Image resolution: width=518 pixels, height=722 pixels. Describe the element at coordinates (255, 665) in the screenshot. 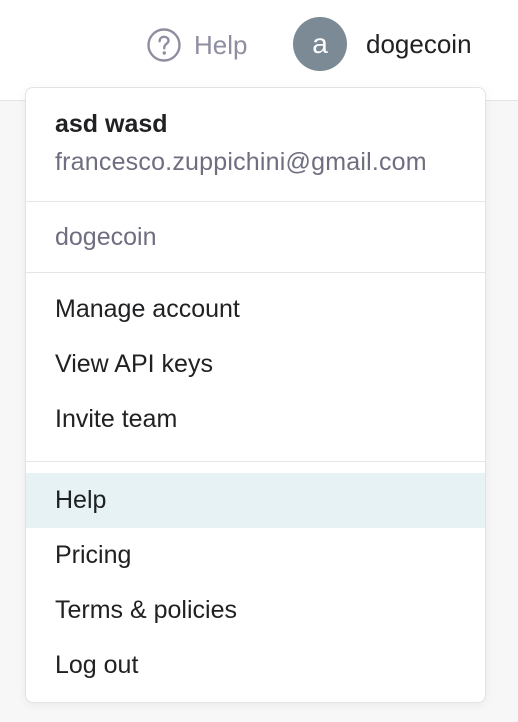

I see `log-out-item: Log out` at that location.